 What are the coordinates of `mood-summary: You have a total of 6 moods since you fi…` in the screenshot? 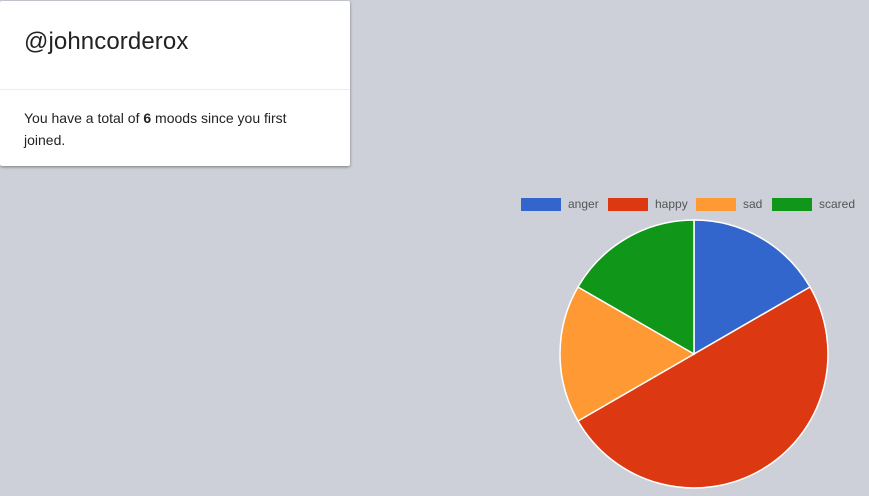 It's located at (174, 129).